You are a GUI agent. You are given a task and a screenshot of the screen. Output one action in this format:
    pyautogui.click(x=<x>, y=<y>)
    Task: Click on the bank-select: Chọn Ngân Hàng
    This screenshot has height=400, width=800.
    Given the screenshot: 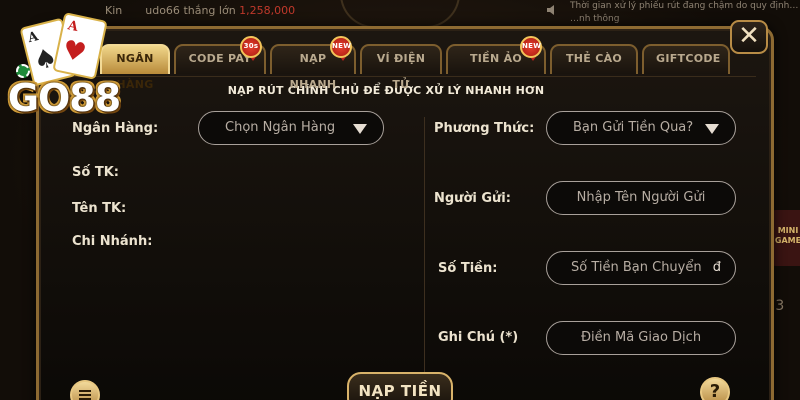 What is the action you would take?
    pyautogui.click(x=291, y=128)
    